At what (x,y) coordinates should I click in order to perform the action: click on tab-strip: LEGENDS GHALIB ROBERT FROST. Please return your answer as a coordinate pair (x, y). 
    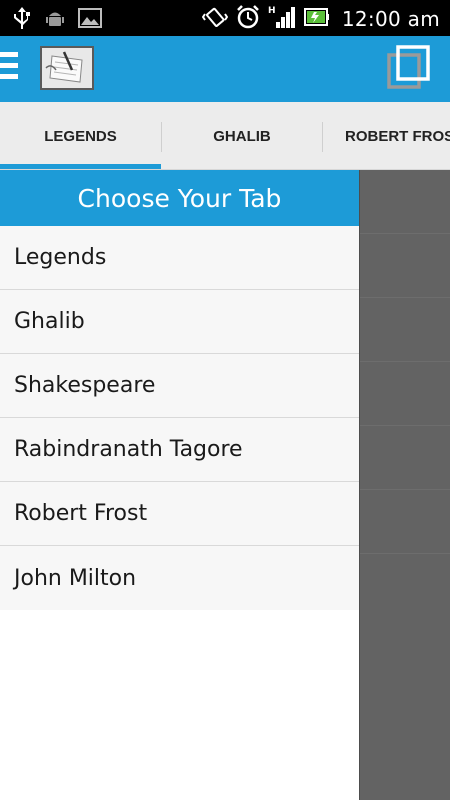
    Looking at the image, I should click on (225, 136).